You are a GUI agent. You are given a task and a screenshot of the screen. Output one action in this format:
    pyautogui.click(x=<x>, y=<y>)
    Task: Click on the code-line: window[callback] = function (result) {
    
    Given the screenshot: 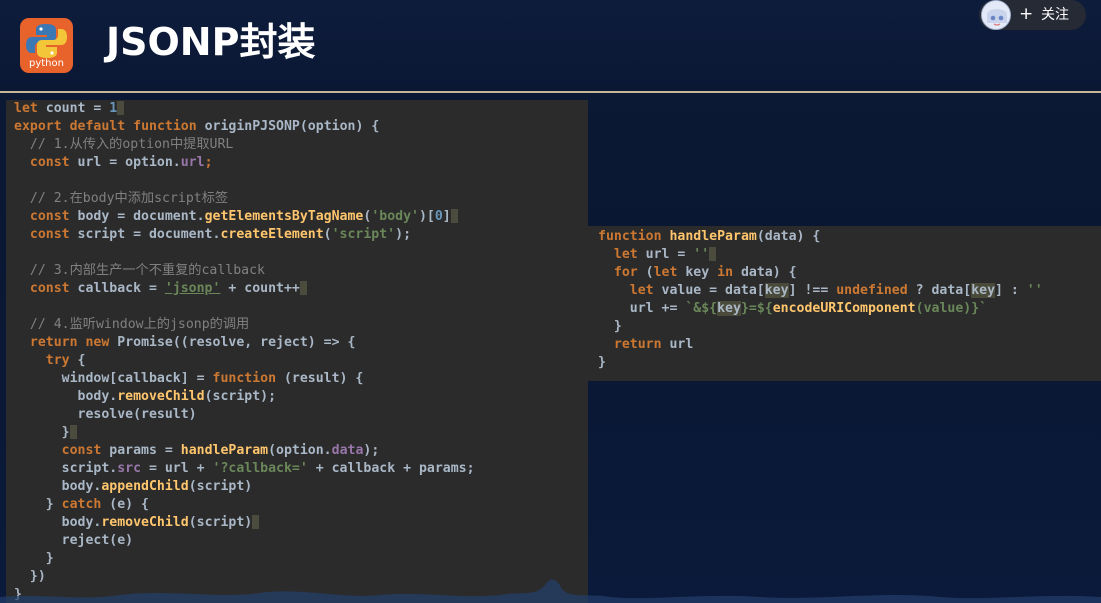 What is the action you would take?
    pyautogui.click(x=189, y=378)
    